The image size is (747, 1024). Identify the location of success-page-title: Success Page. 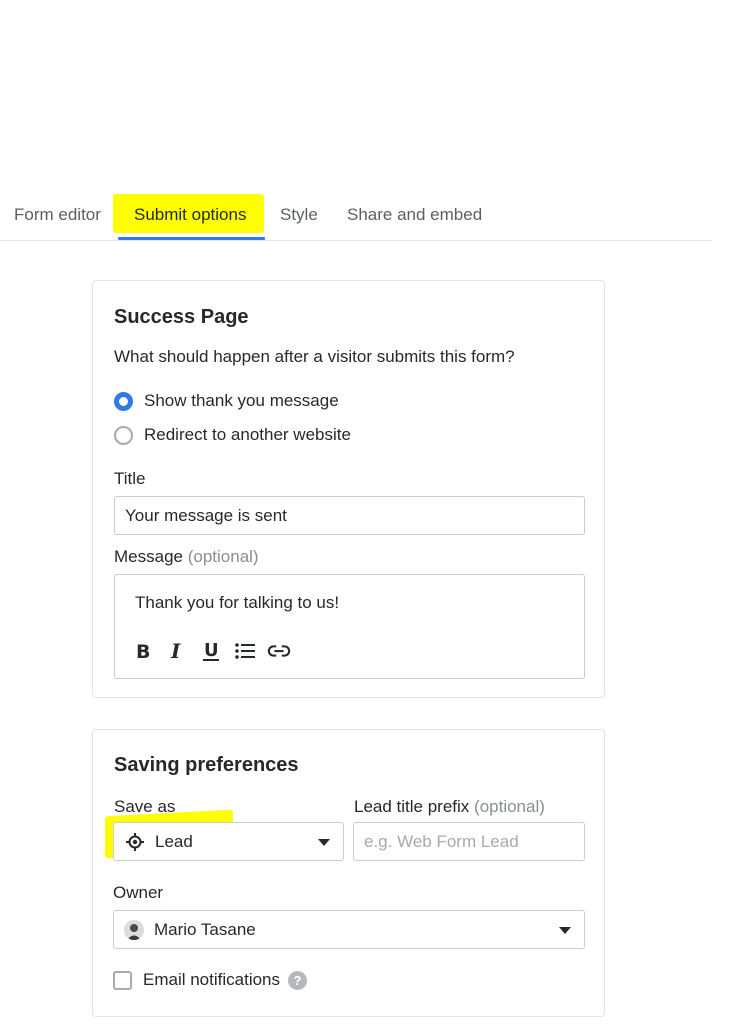
(181, 317).